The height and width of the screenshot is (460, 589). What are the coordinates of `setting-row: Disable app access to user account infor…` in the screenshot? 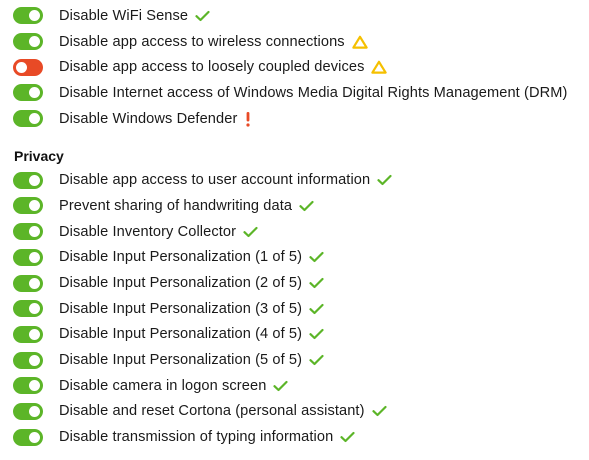 It's located at (294, 180).